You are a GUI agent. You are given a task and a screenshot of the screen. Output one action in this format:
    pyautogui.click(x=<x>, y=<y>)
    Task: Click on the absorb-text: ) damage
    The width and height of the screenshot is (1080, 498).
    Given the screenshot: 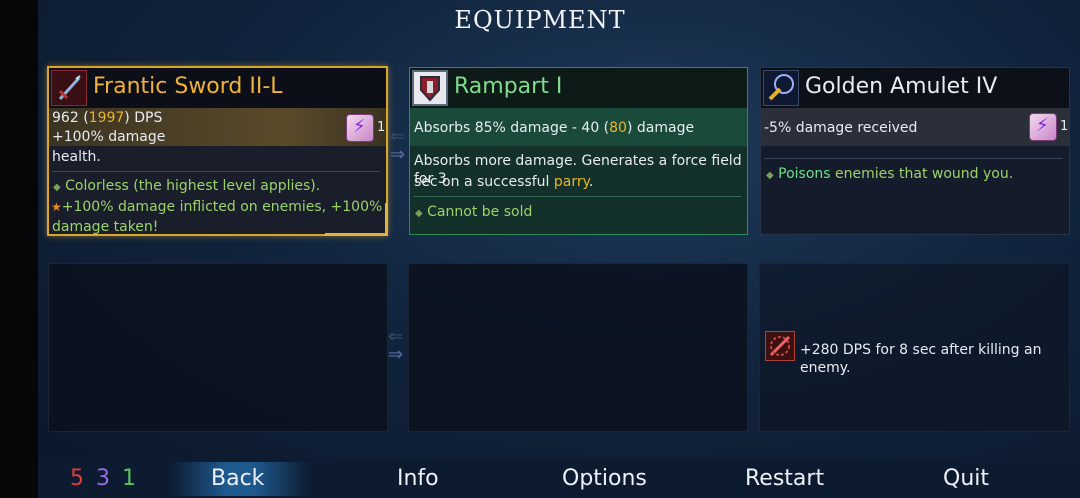 What is the action you would take?
    pyautogui.click(x=660, y=128)
    